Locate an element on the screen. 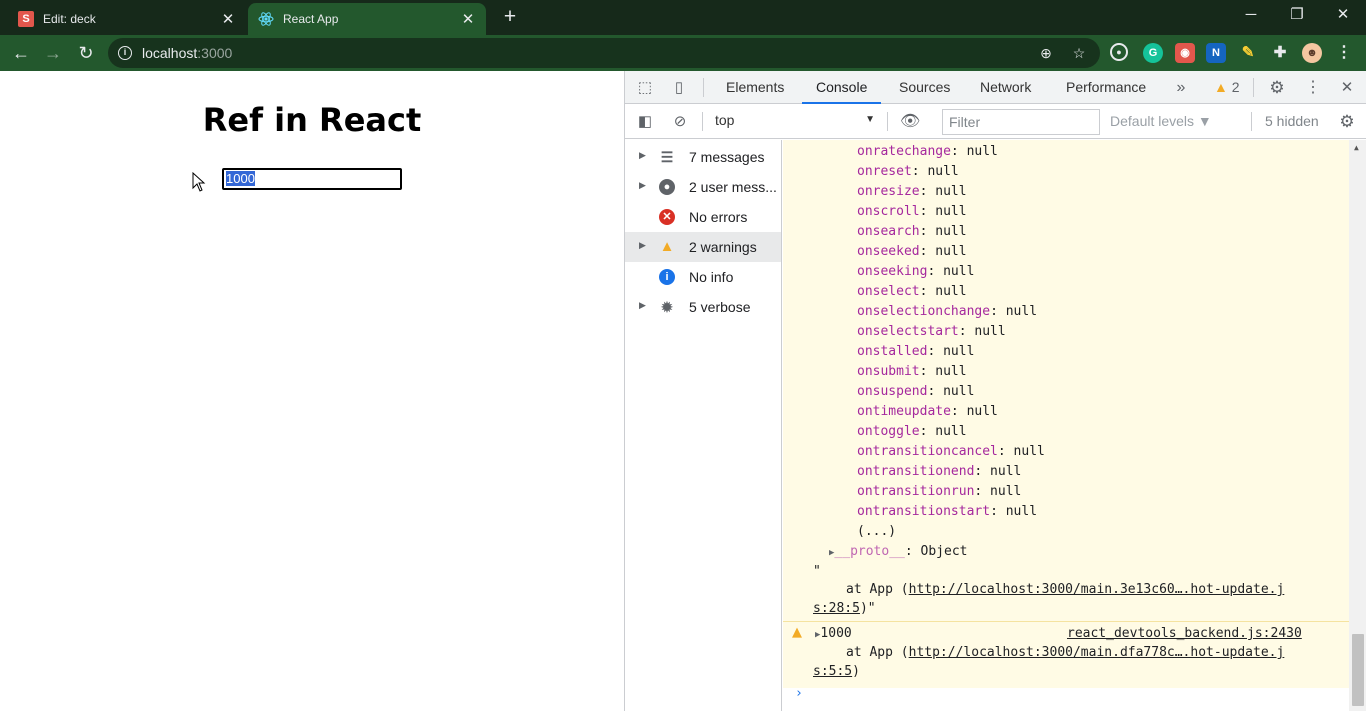 The width and height of the screenshot is (1366, 711). object-property-row: onselectstart: null is located at coordinates (931, 331).